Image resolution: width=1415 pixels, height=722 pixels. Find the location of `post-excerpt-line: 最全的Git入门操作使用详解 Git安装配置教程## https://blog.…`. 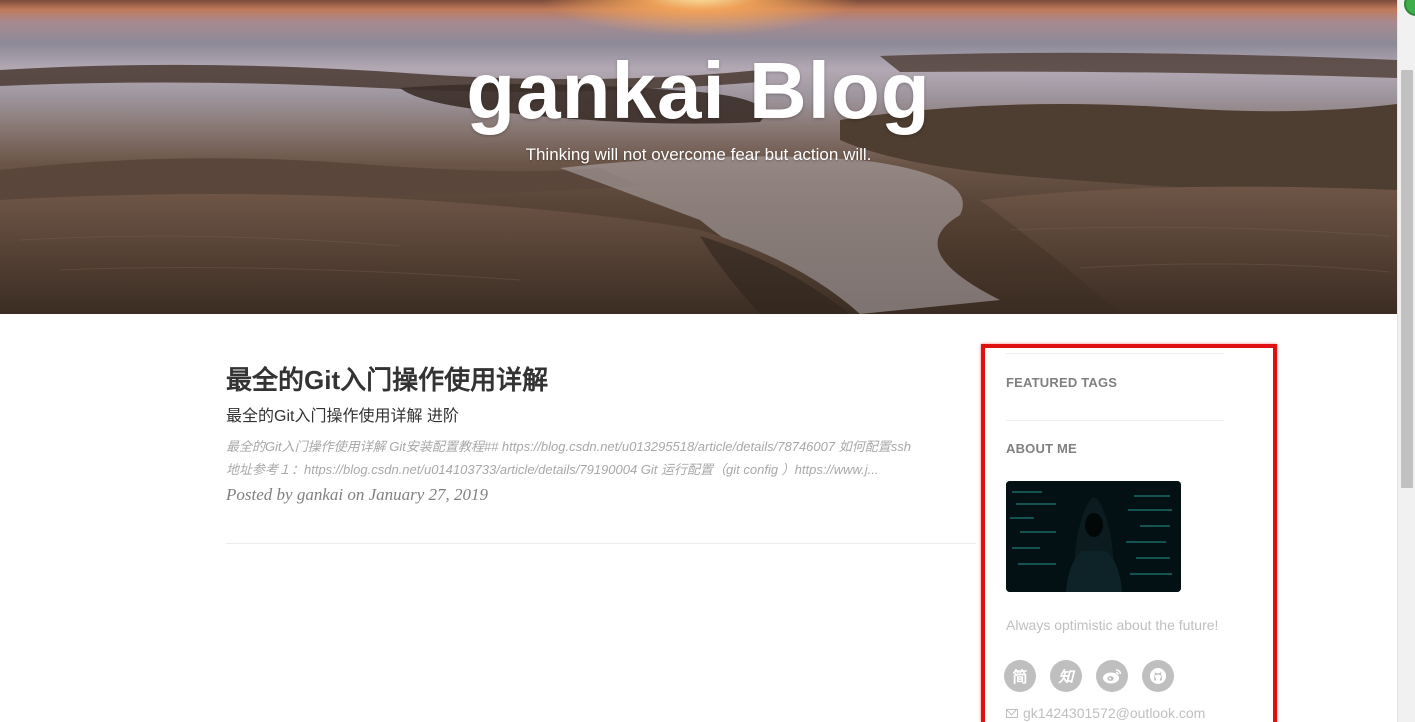

post-excerpt-line: 最全的Git入门操作使用详解 Git安装配置教程## https://blog.… is located at coordinates (568, 446).